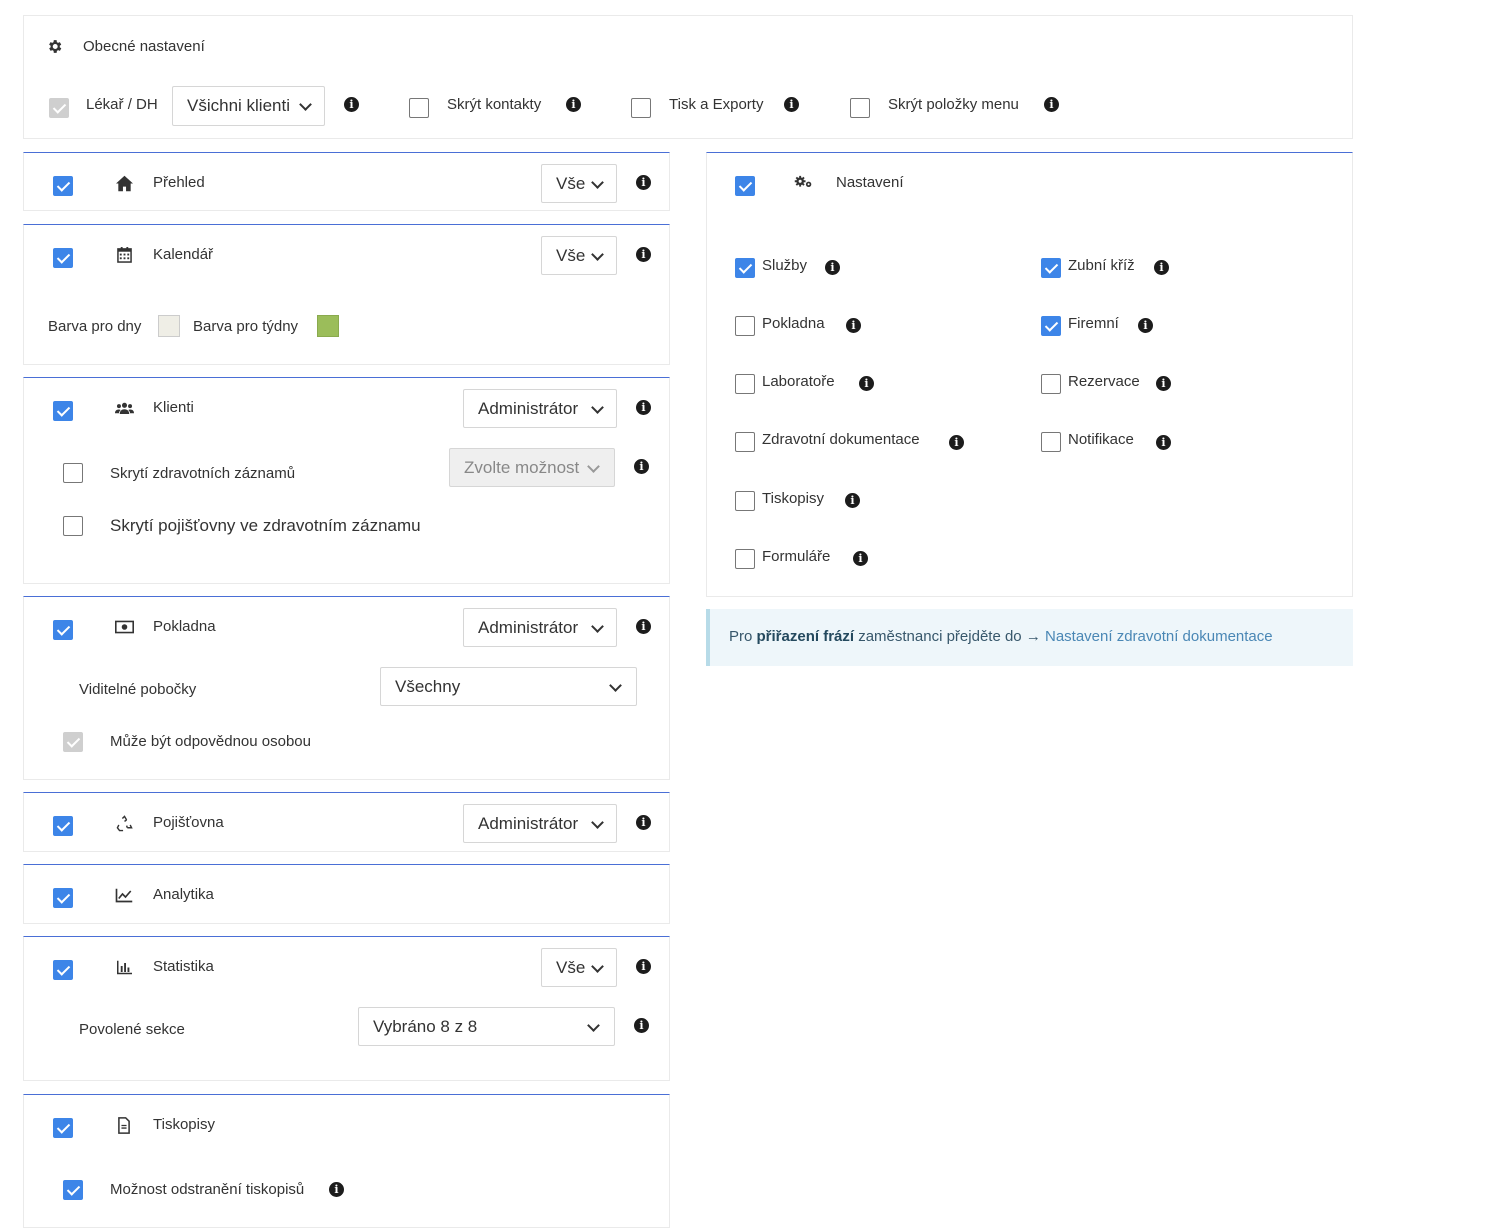 The height and width of the screenshot is (1230, 1507). I want to click on notifications-checkbox, so click(1051, 442).